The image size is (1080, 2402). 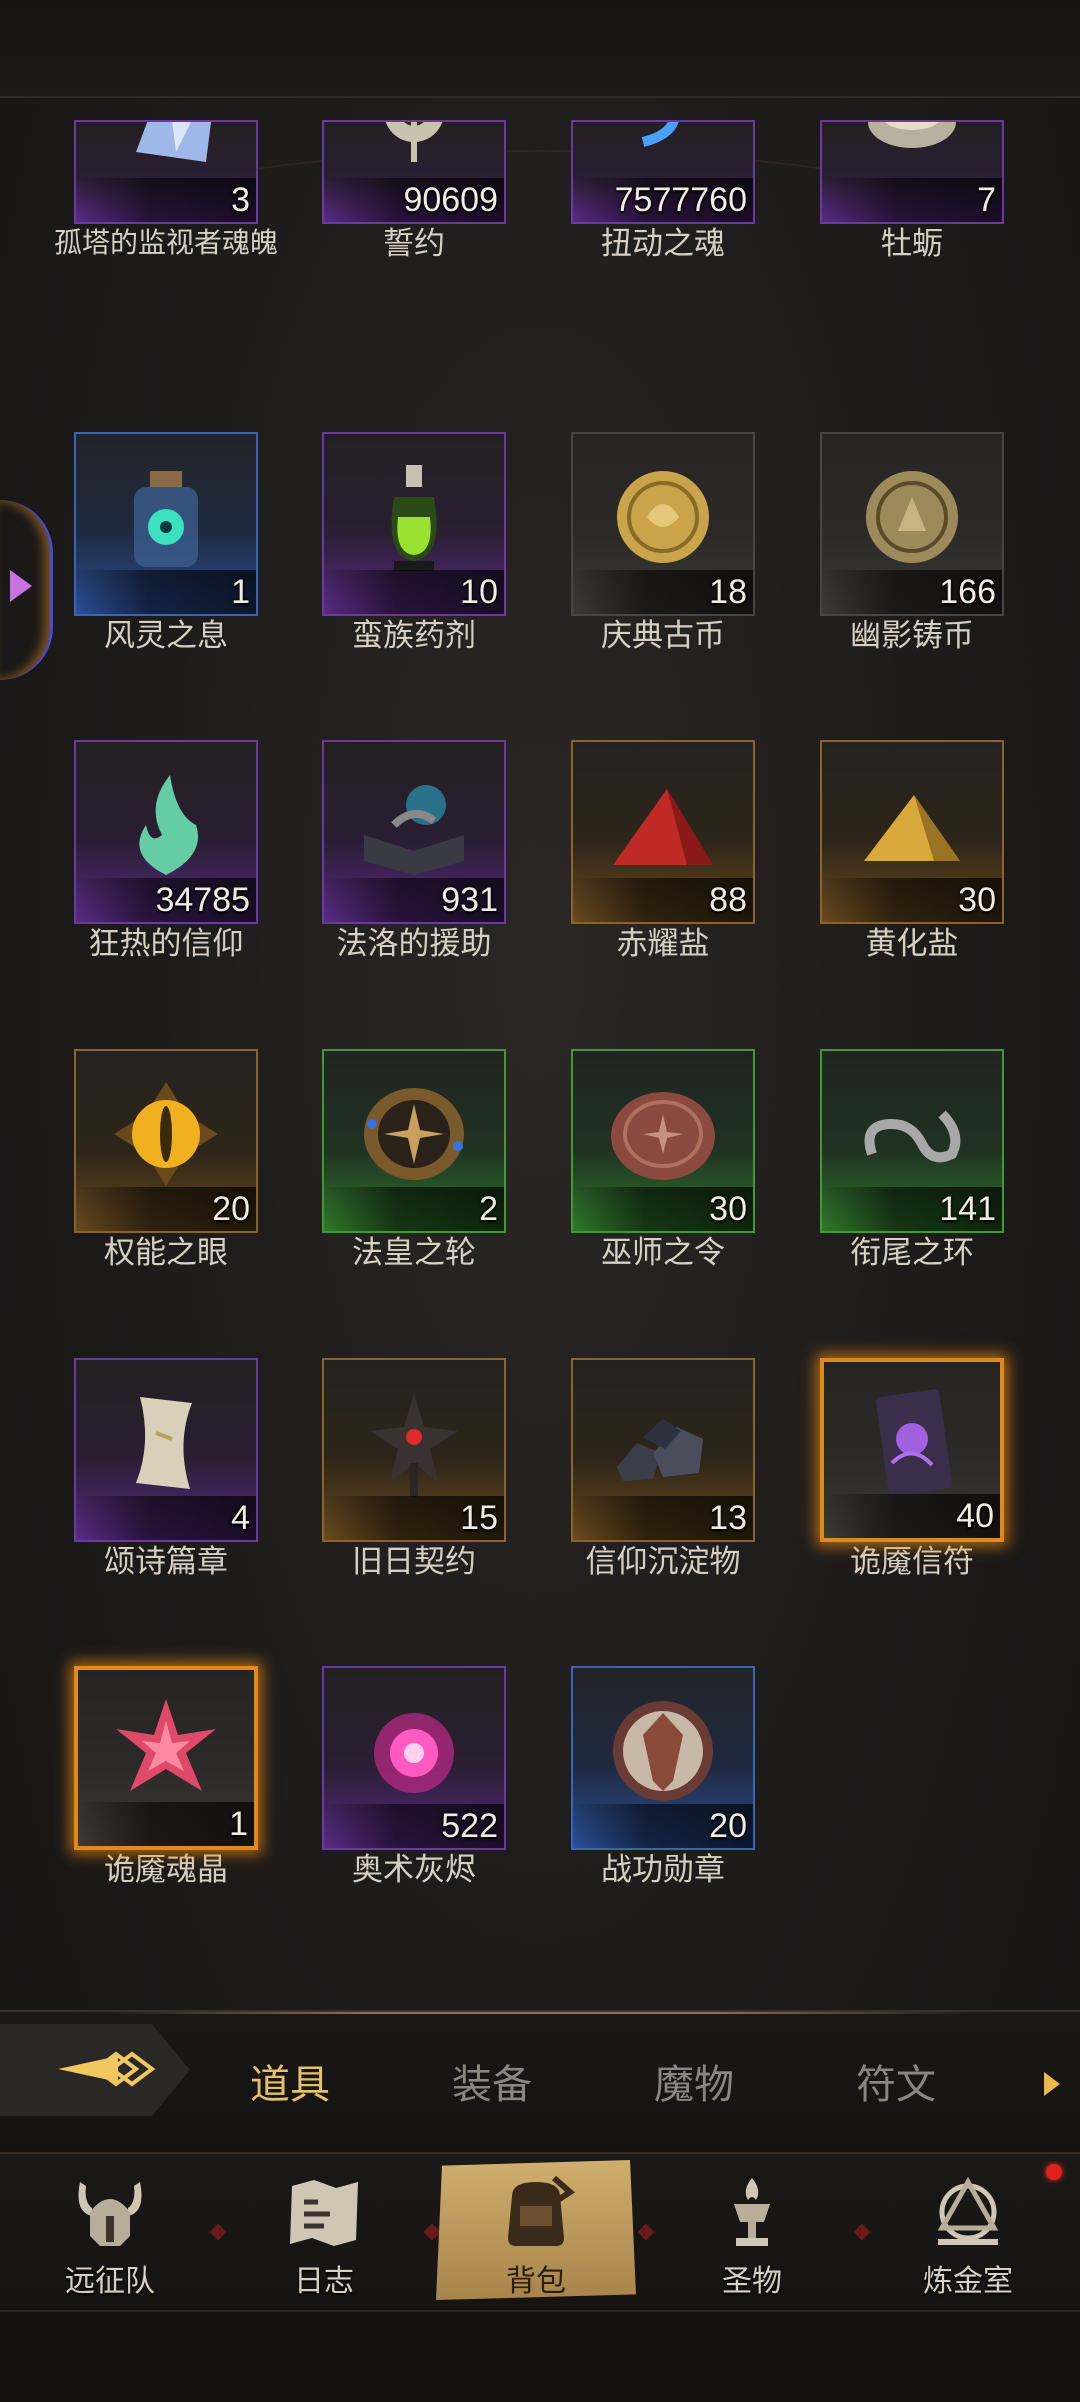 I want to click on item-frame: 88, so click(x=663, y=832).